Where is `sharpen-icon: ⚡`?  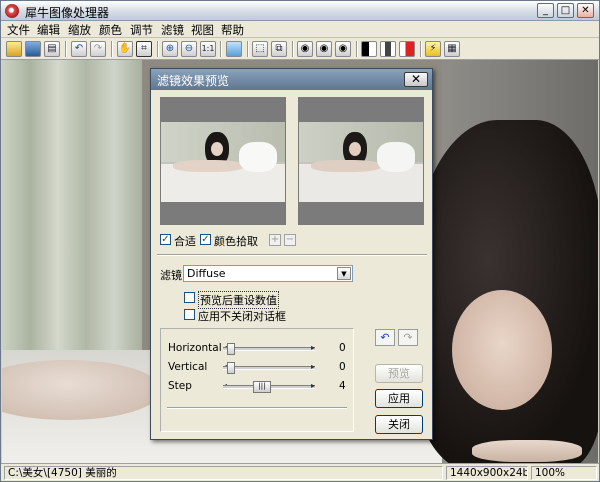
sharpen-icon: ⚡ is located at coordinates (433, 49).